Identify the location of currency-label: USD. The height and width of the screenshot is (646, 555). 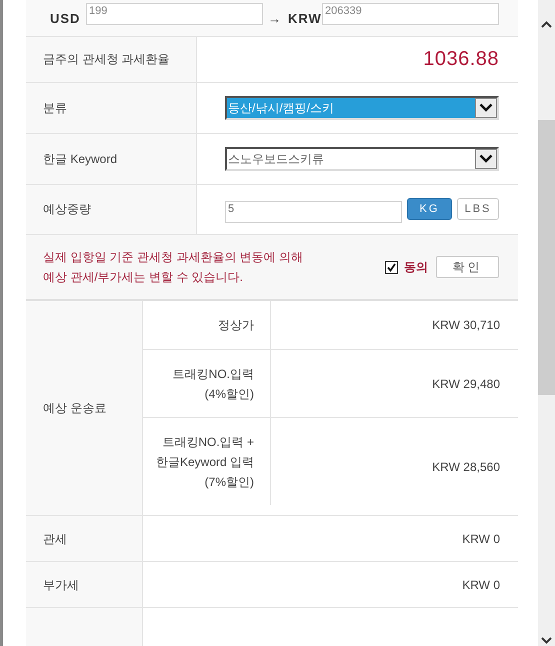
(66, 19).